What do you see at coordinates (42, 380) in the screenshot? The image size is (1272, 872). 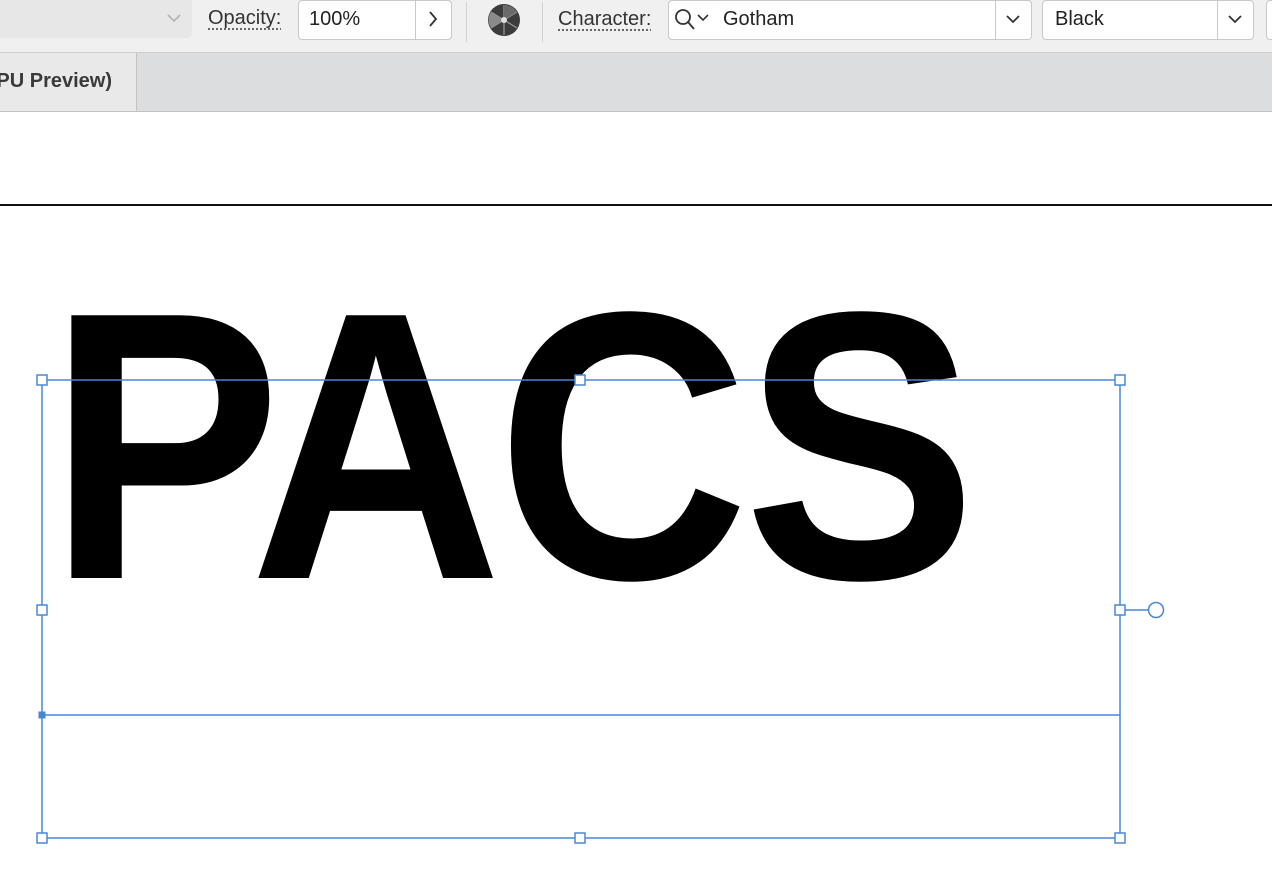 I see `resize-handle-top-left` at bounding box center [42, 380].